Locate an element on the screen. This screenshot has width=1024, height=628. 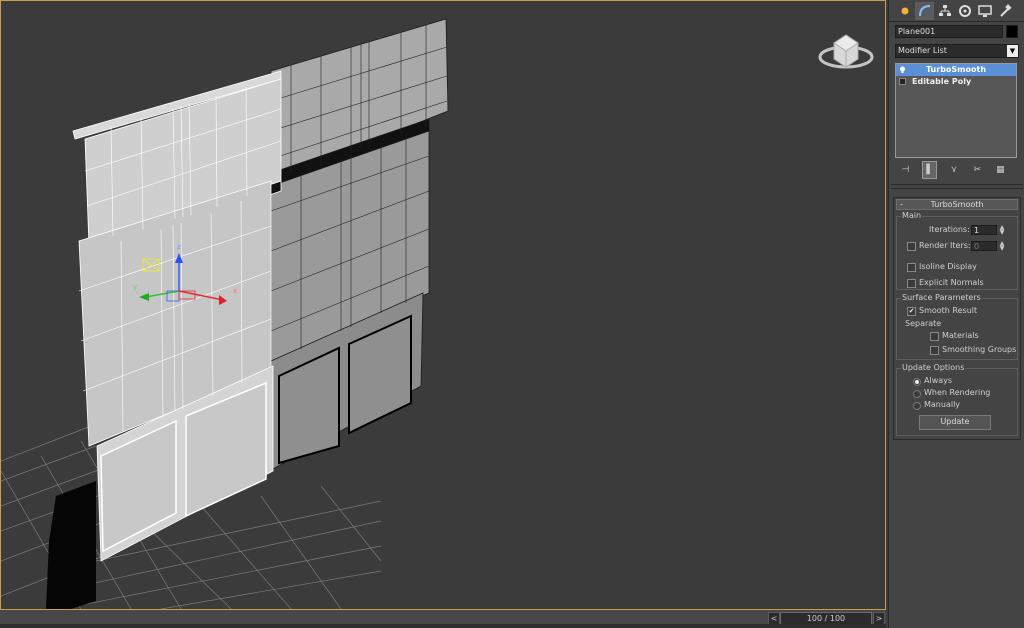
minus-icon: - is located at coordinates (901, 204).